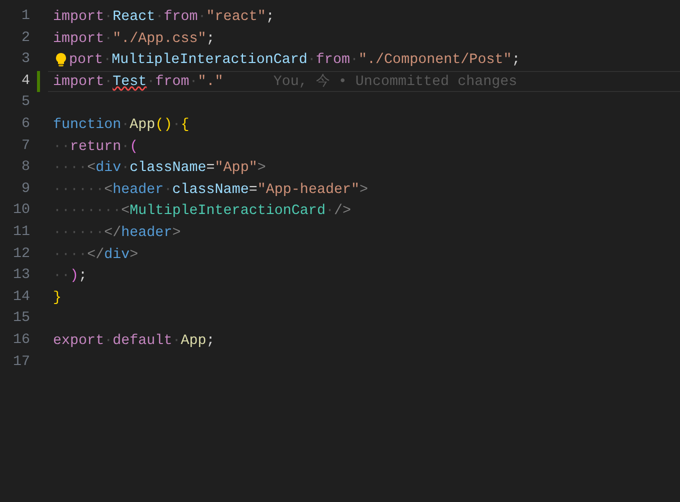 This screenshot has width=680, height=502. I want to click on code-token: "./App.css", so click(159, 39).